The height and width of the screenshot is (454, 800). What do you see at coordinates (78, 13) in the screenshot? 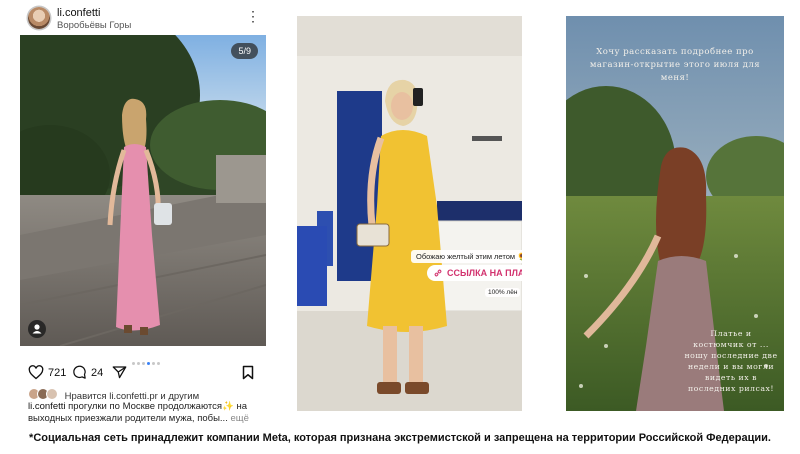
I see `post-username: li.confetti` at bounding box center [78, 13].